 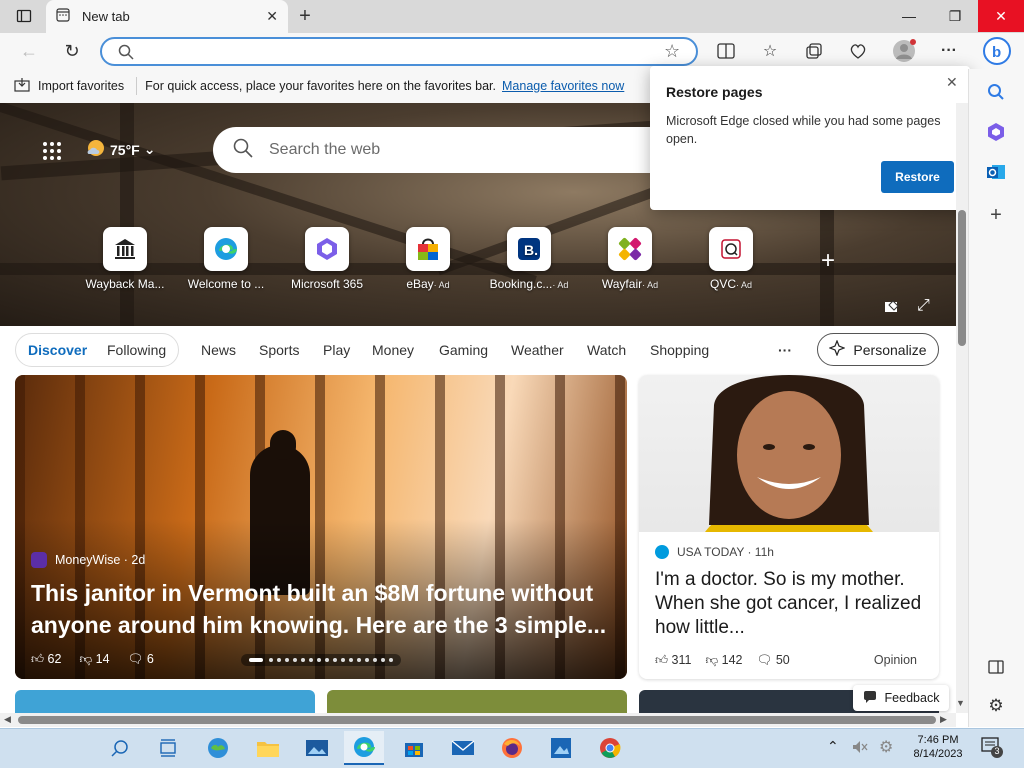 I want to click on file-explorer-icon, so click(x=268, y=748).